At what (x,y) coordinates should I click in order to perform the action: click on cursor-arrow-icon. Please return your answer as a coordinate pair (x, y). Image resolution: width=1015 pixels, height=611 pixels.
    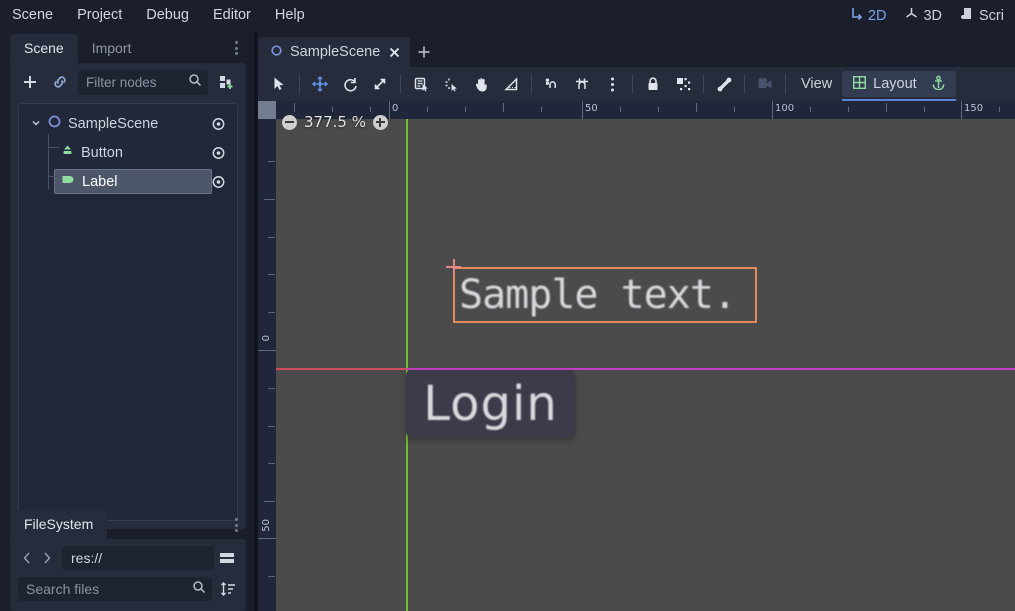
    Looking at the image, I should click on (279, 84).